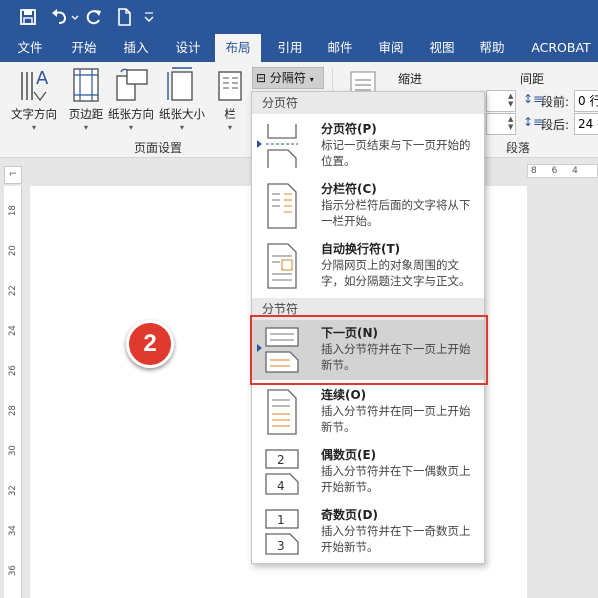 The height and width of the screenshot is (598, 598). Describe the element at coordinates (555, 125) in the screenshot. I see `spacing-after-label: 段后:` at that location.